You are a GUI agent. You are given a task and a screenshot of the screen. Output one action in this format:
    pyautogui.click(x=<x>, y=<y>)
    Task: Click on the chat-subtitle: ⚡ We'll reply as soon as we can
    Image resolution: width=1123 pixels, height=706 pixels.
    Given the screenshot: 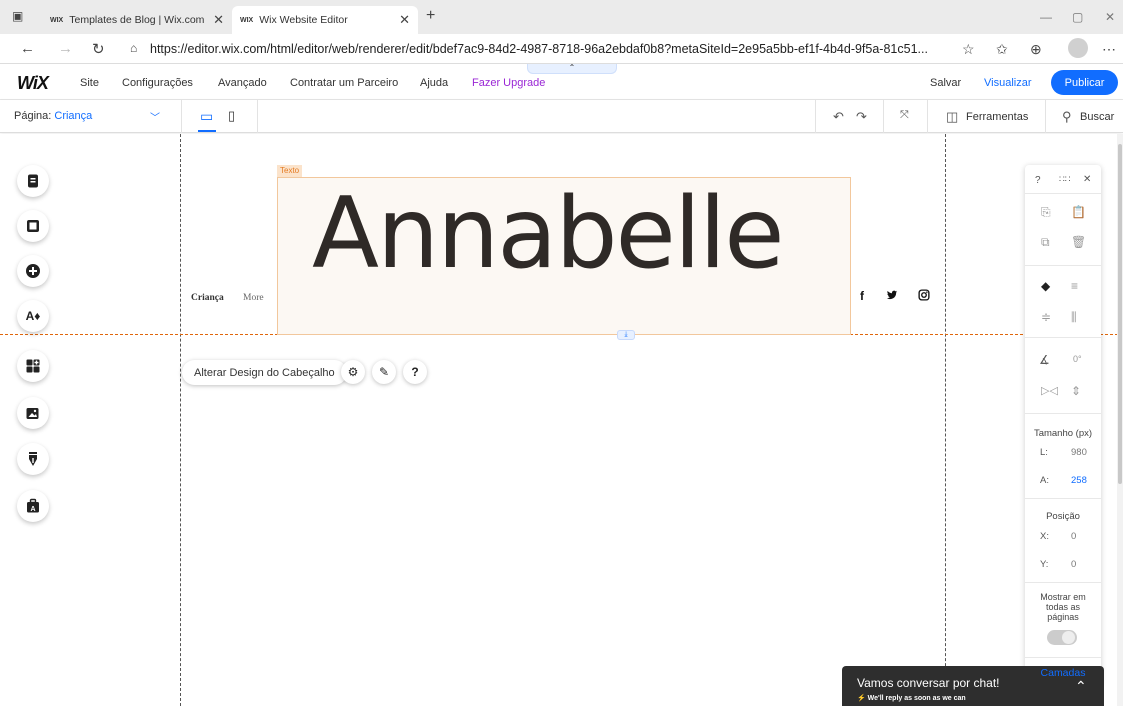 What is the action you would take?
    pyautogui.click(x=911, y=698)
    